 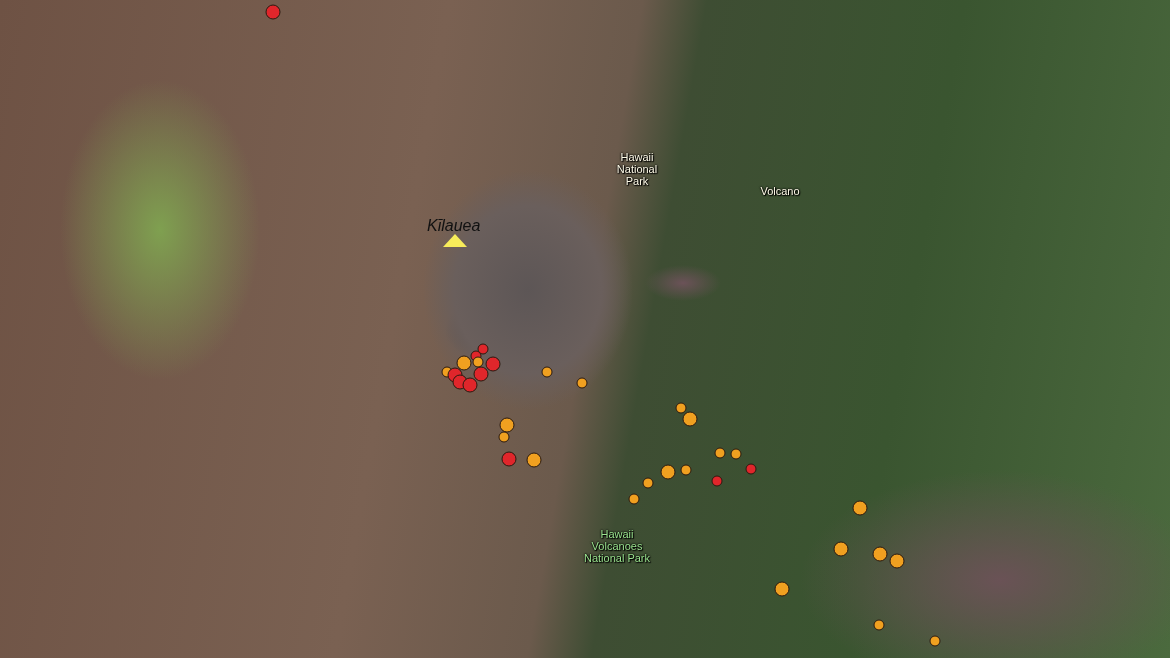 What do you see at coordinates (637, 169) in the screenshot?
I see `place-label: Hawaii National Park` at bounding box center [637, 169].